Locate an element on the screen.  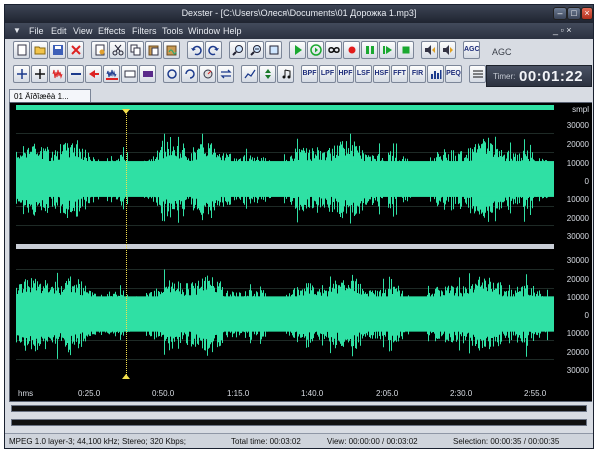
hsf-button: HSF is located at coordinates (381, 74).